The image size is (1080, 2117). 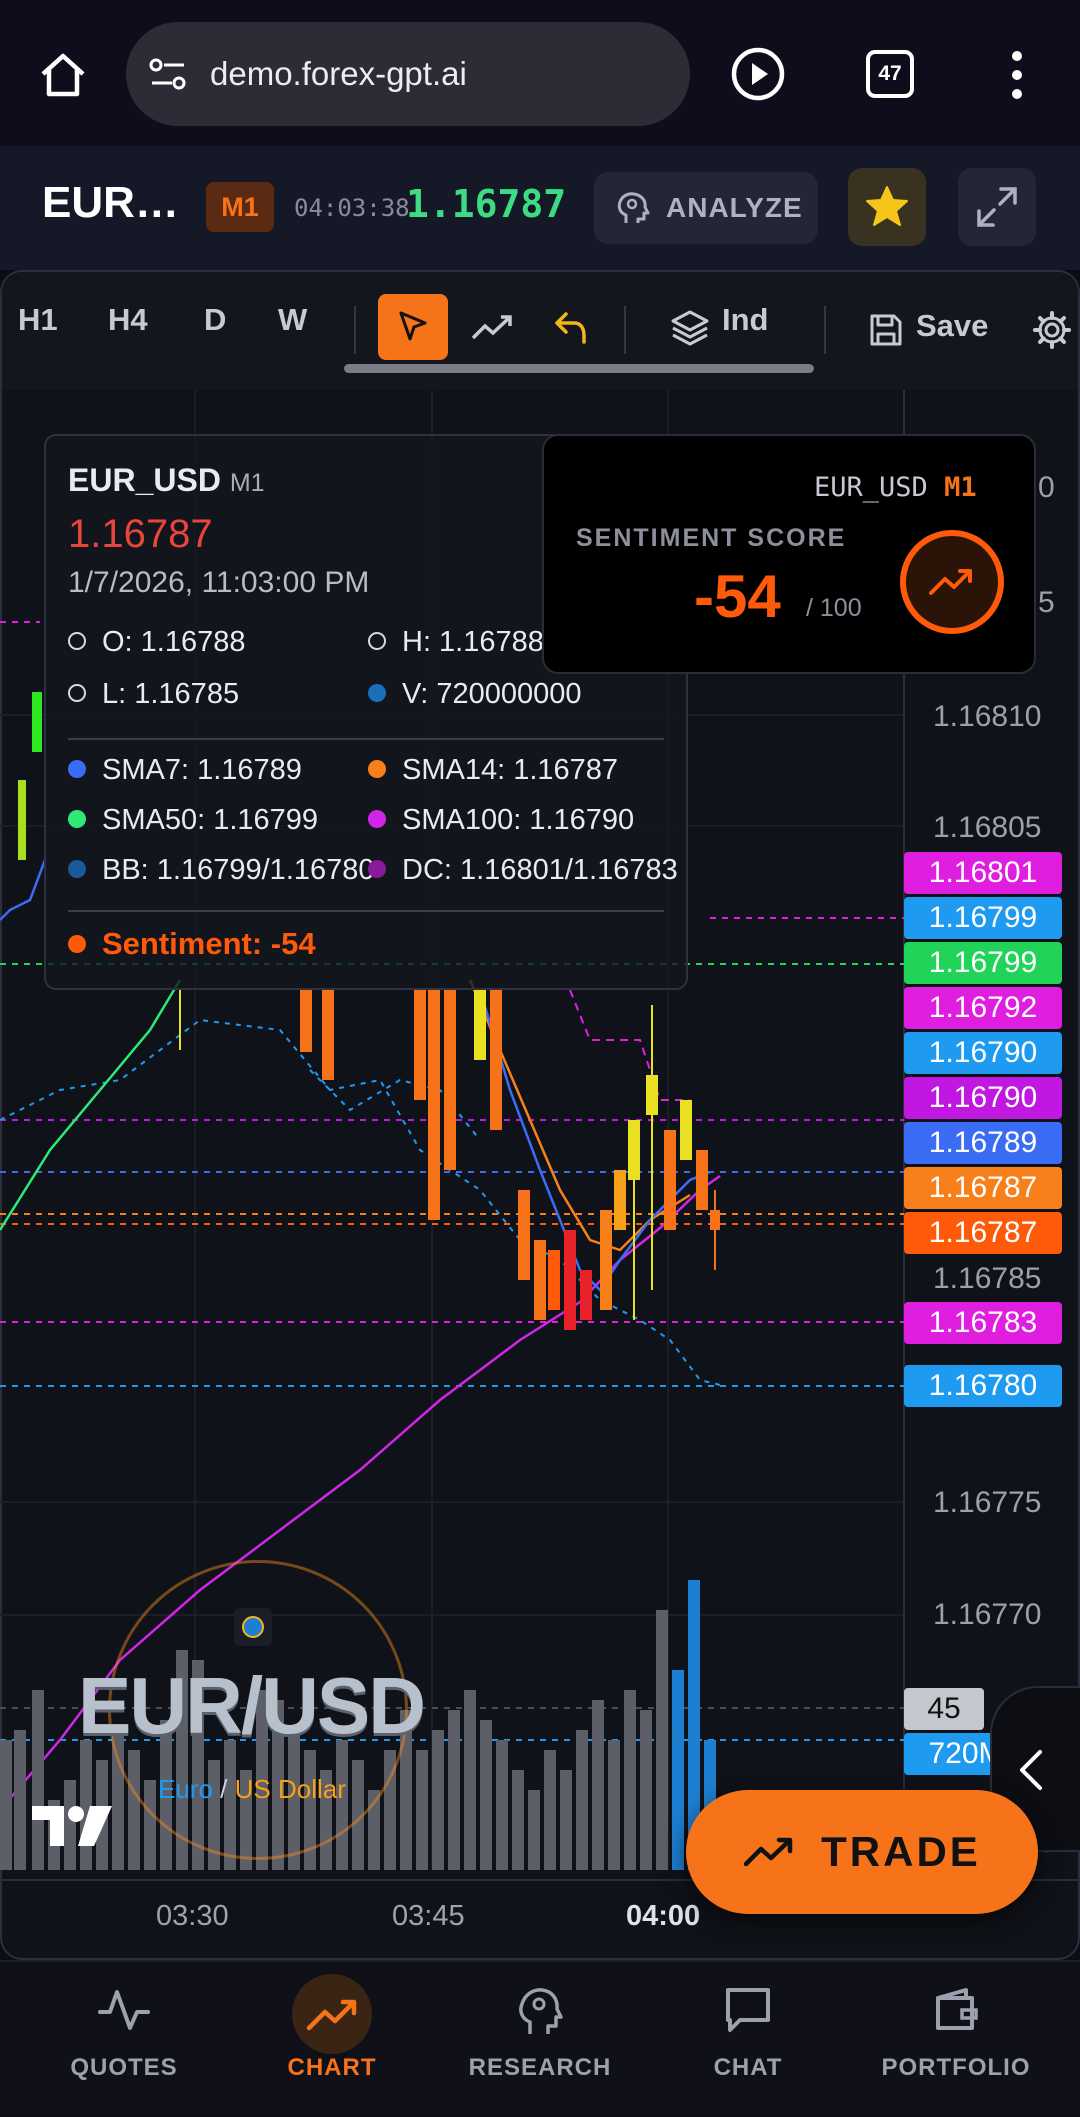 What do you see at coordinates (140, 534) in the screenshot?
I see `legend-price: 1.16787` at bounding box center [140, 534].